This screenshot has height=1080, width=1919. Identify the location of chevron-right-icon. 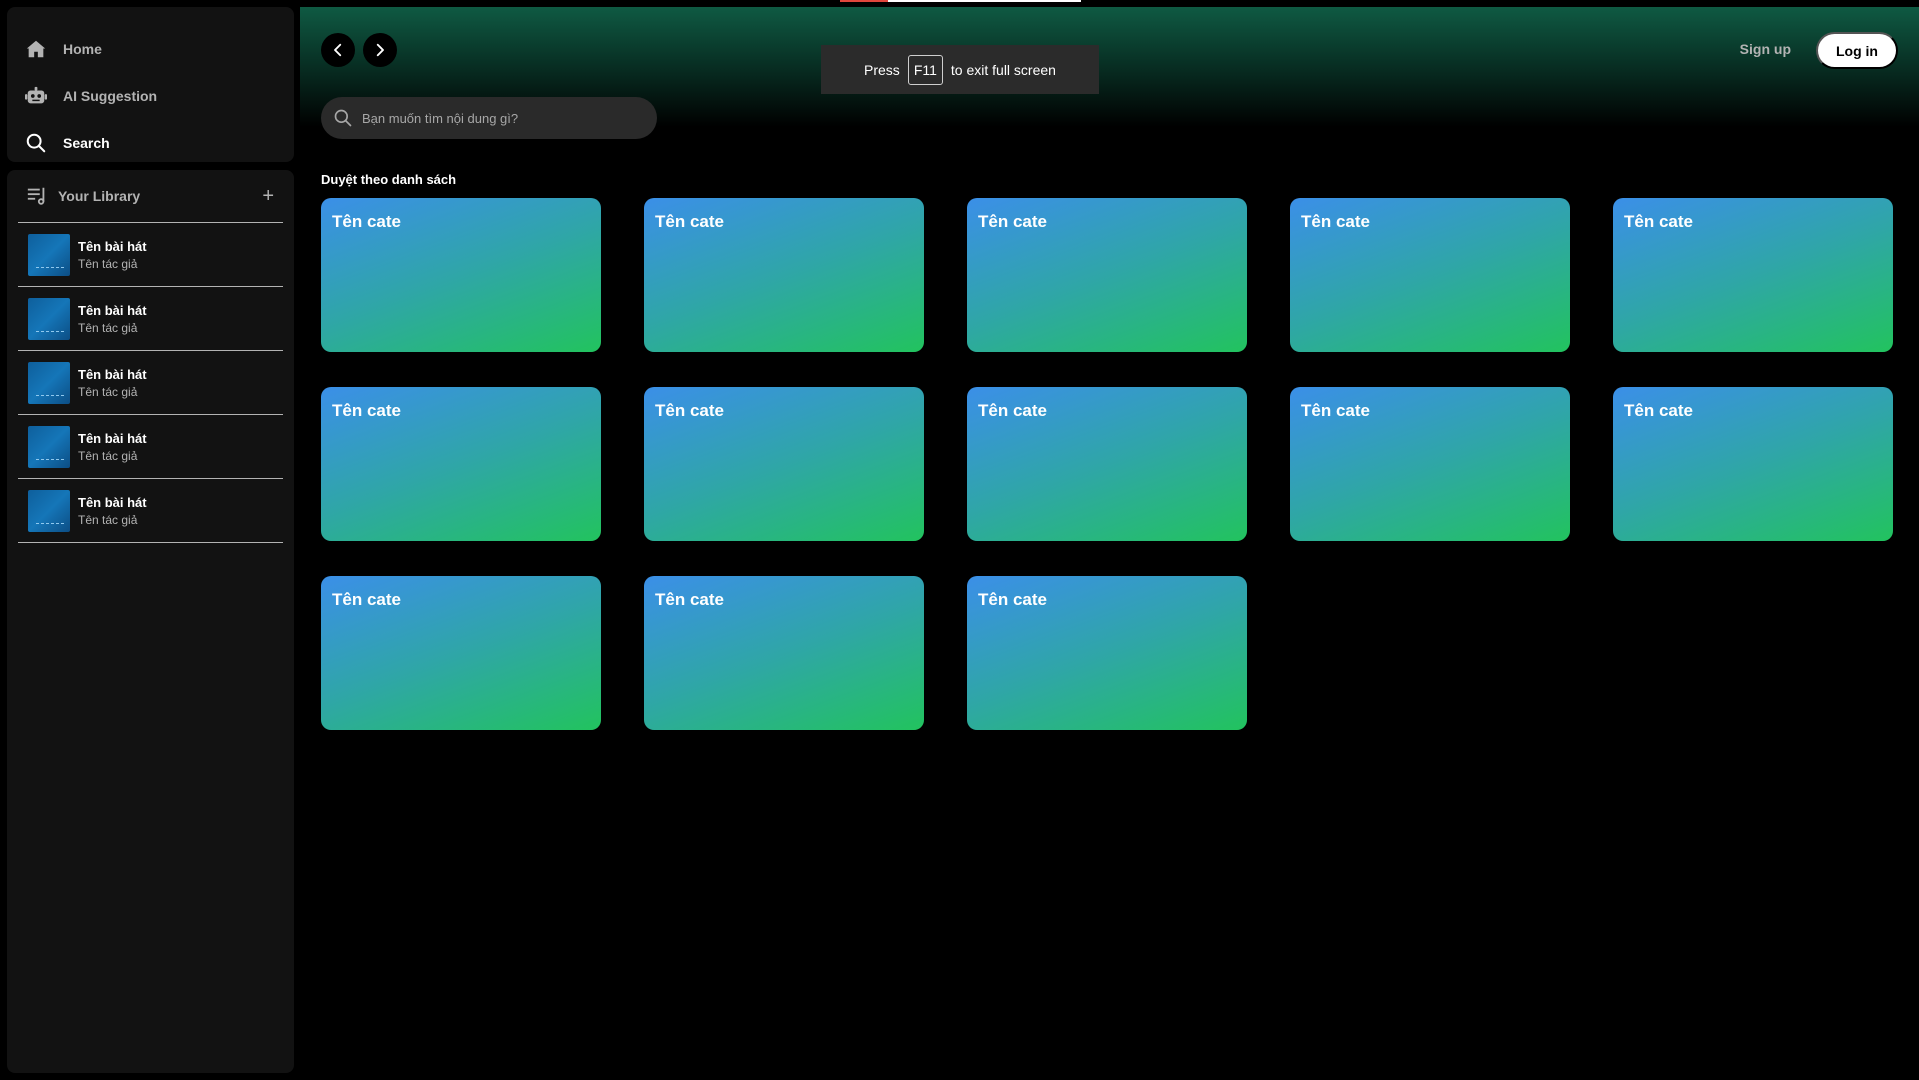
(380, 50).